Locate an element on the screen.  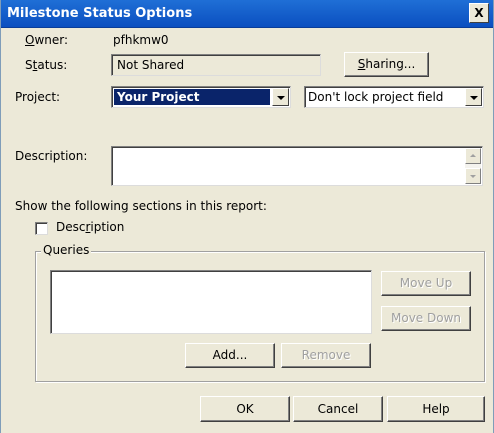
scroll-down-button is located at coordinates (473, 176).